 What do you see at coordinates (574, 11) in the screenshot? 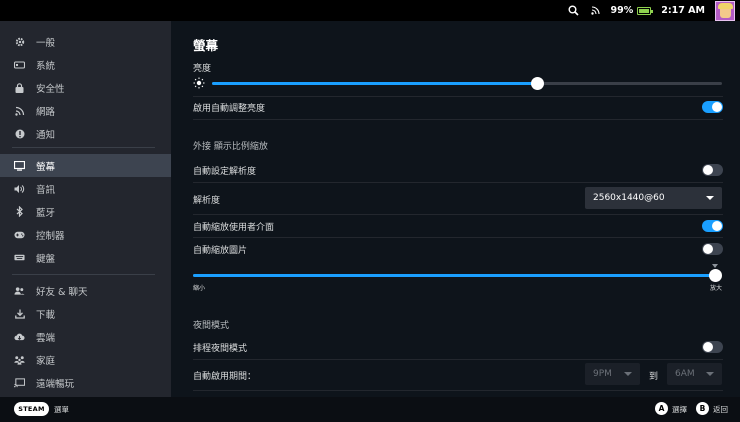
I see `search-icon` at bounding box center [574, 11].